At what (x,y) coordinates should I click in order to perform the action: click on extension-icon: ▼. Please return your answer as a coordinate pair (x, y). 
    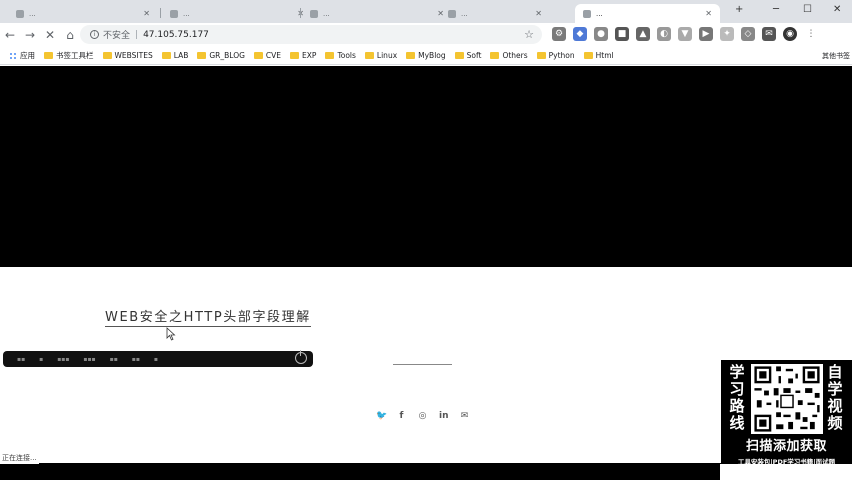
    Looking at the image, I should click on (685, 34).